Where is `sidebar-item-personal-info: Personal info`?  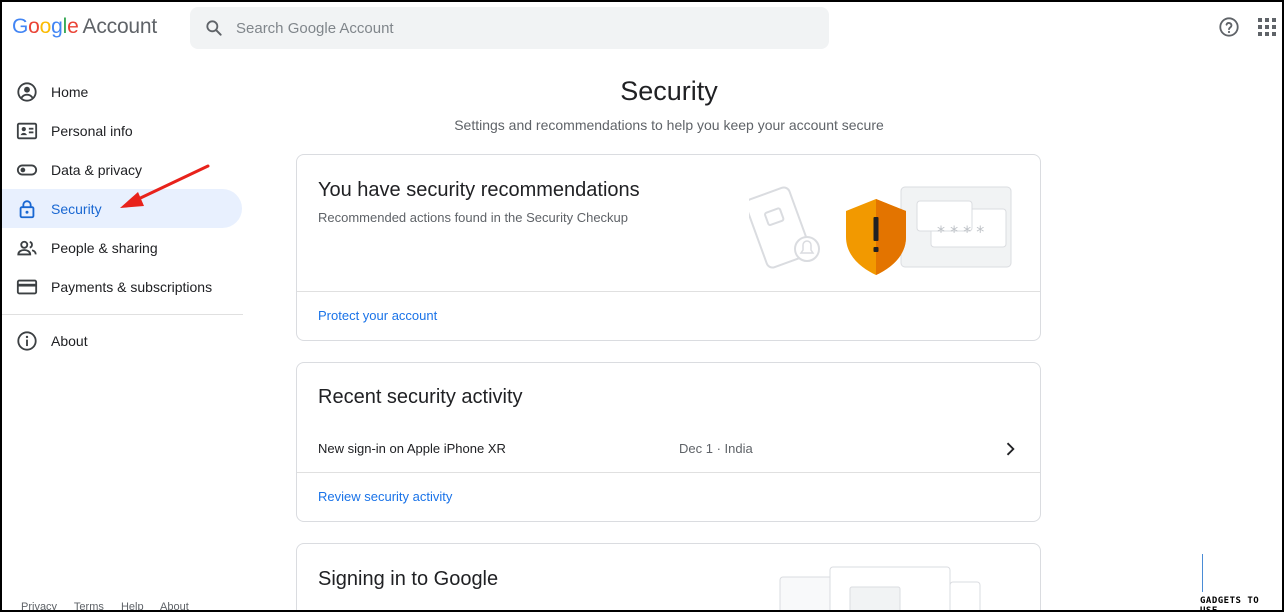
sidebar-item-personal-info: Personal info is located at coordinates (122, 130).